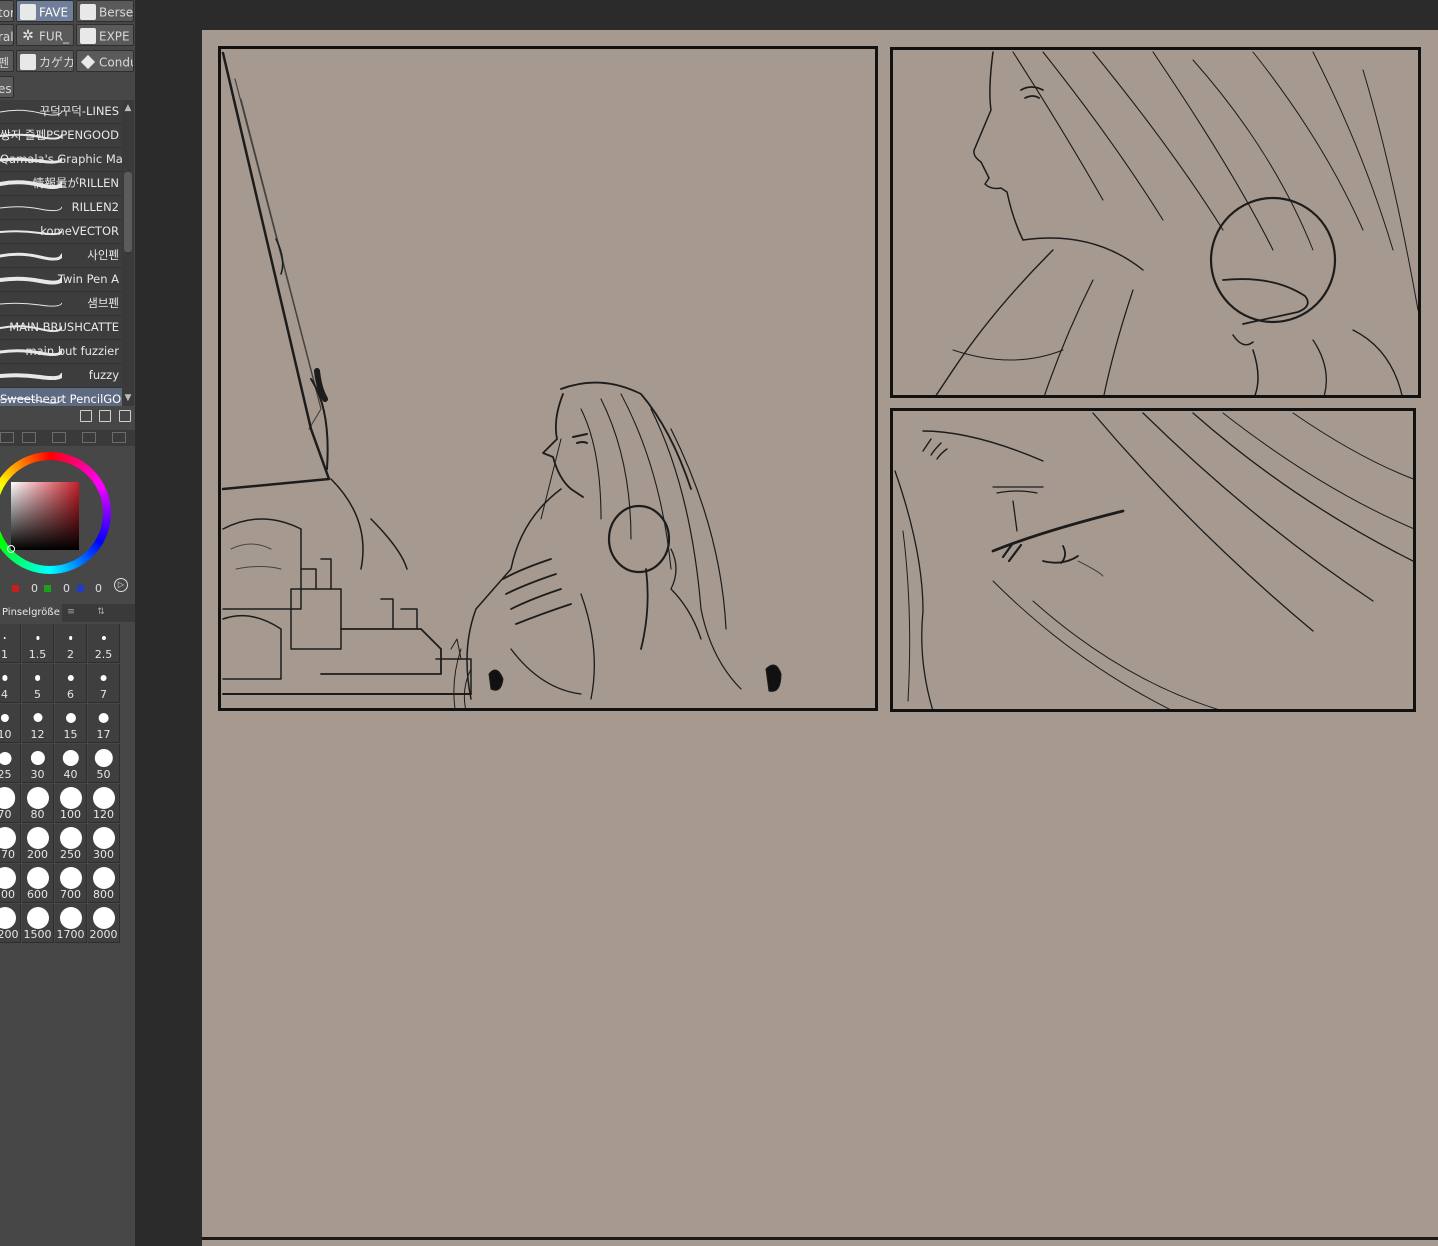  I want to click on brush-item: Twin Pen A, so click(61, 280).